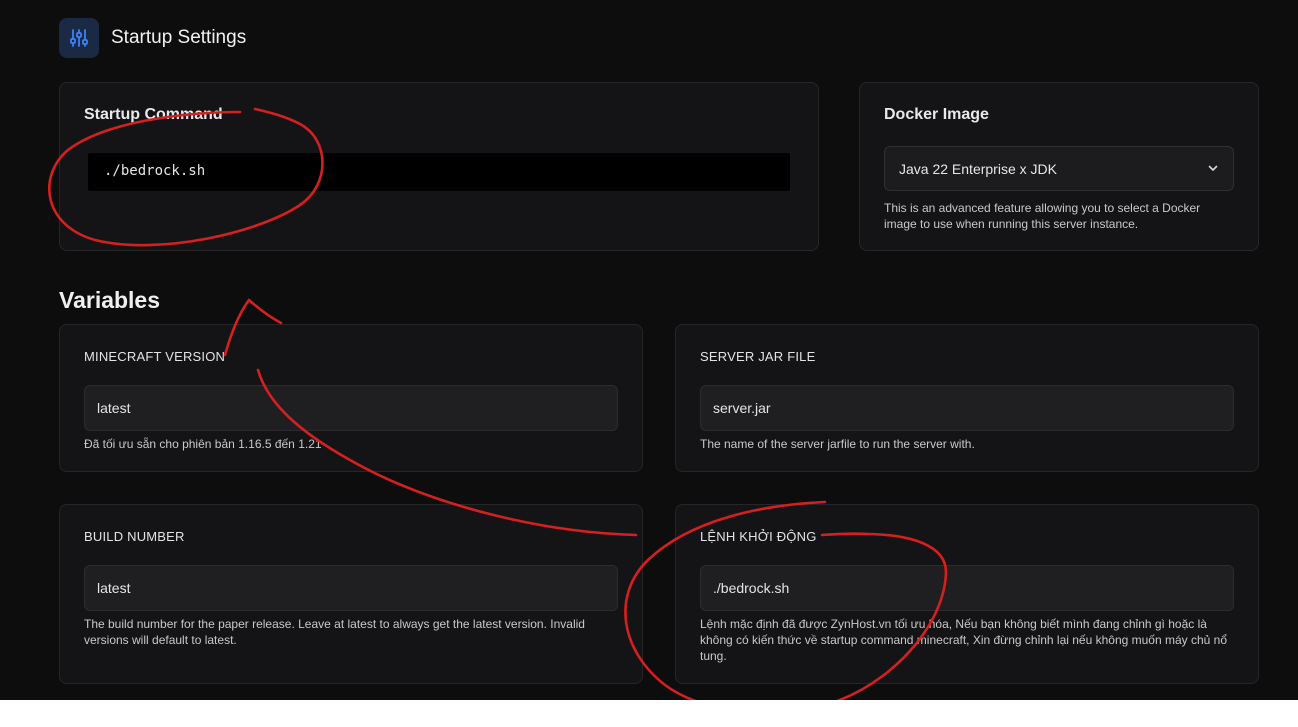 The height and width of the screenshot is (727, 1298). What do you see at coordinates (351, 588) in the screenshot?
I see `build-number-input` at bounding box center [351, 588].